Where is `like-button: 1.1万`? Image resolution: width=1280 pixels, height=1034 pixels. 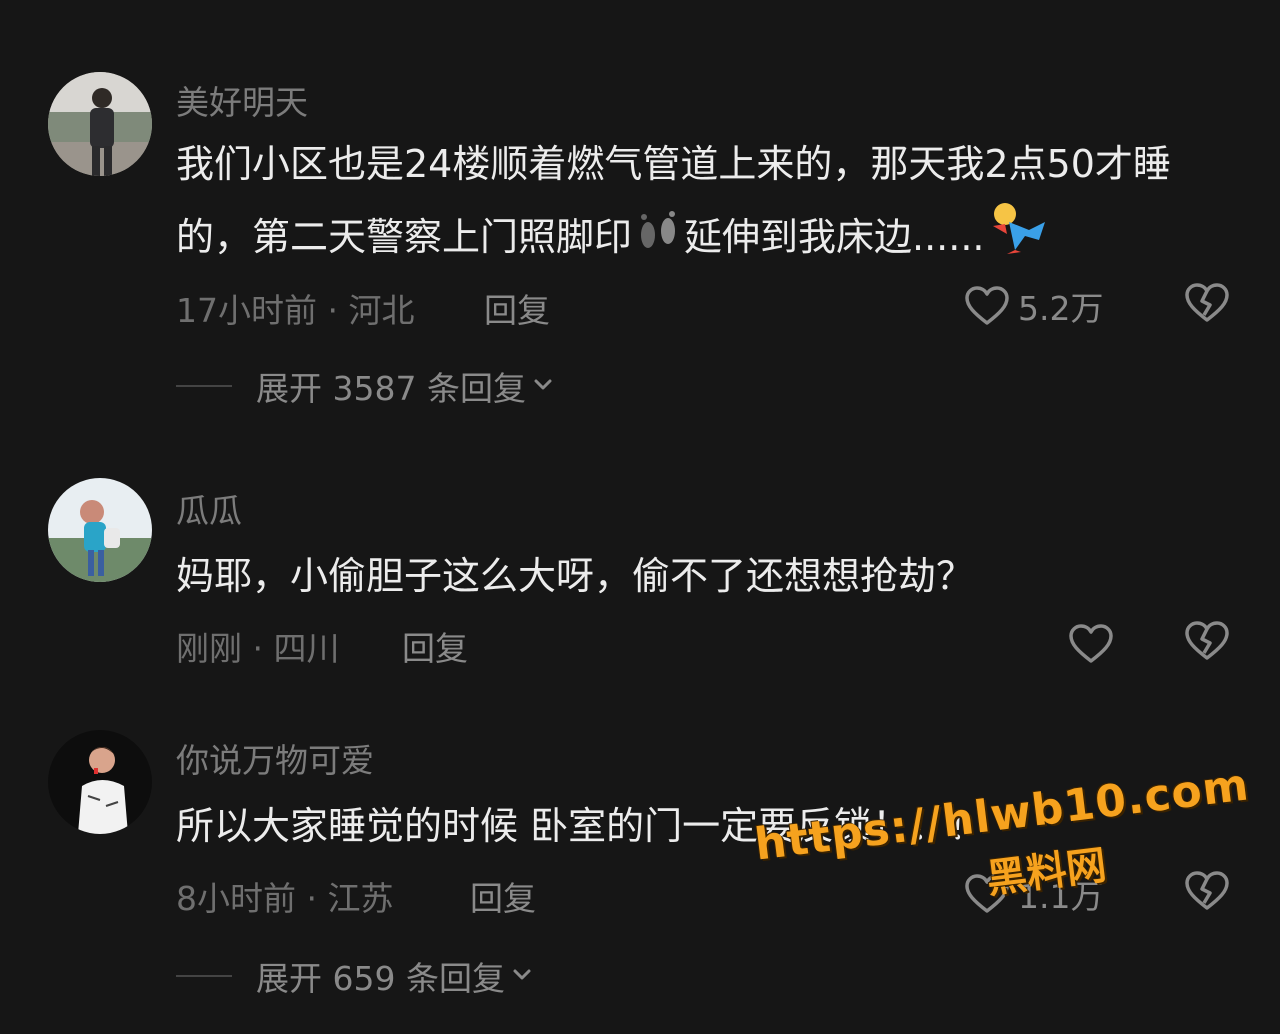
like-button: 1.1万 is located at coordinates (1033, 894).